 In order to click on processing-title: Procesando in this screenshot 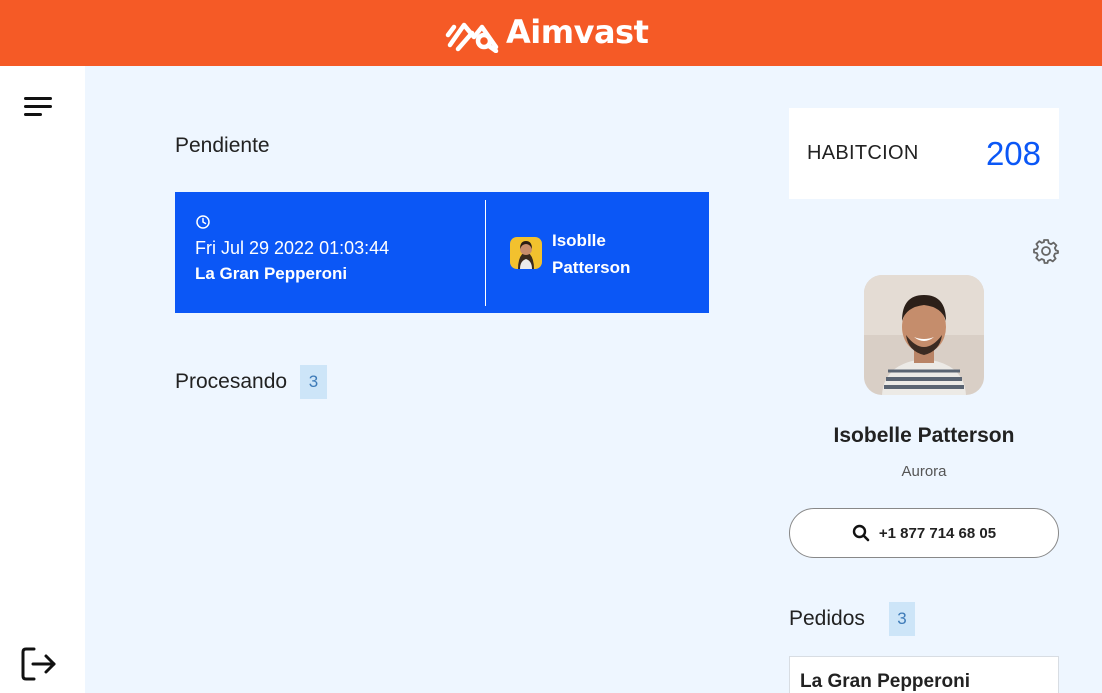, I will do `click(231, 381)`.